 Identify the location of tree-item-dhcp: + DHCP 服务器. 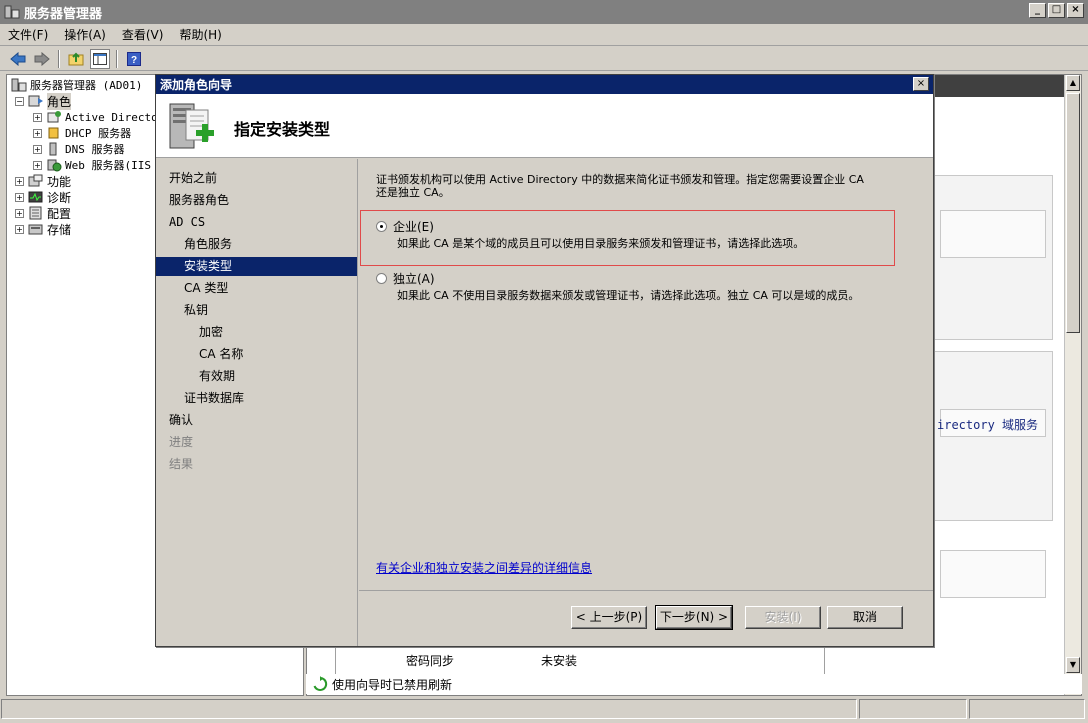
(82, 133).